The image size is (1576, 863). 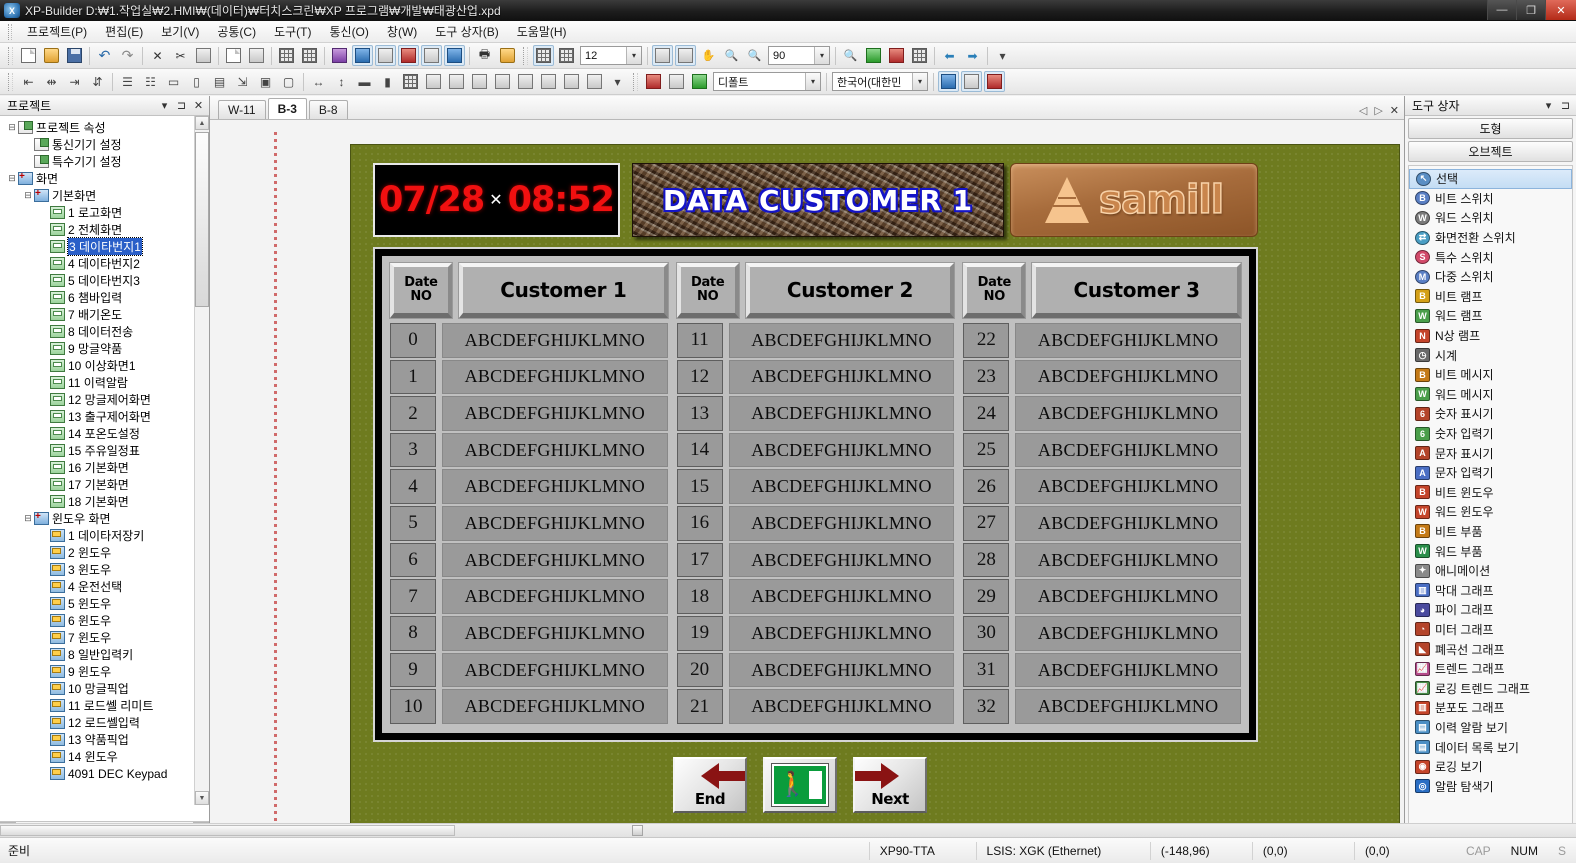 What do you see at coordinates (286, 55) in the screenshot?
I see `group-button` at bounding box center [286, 55].